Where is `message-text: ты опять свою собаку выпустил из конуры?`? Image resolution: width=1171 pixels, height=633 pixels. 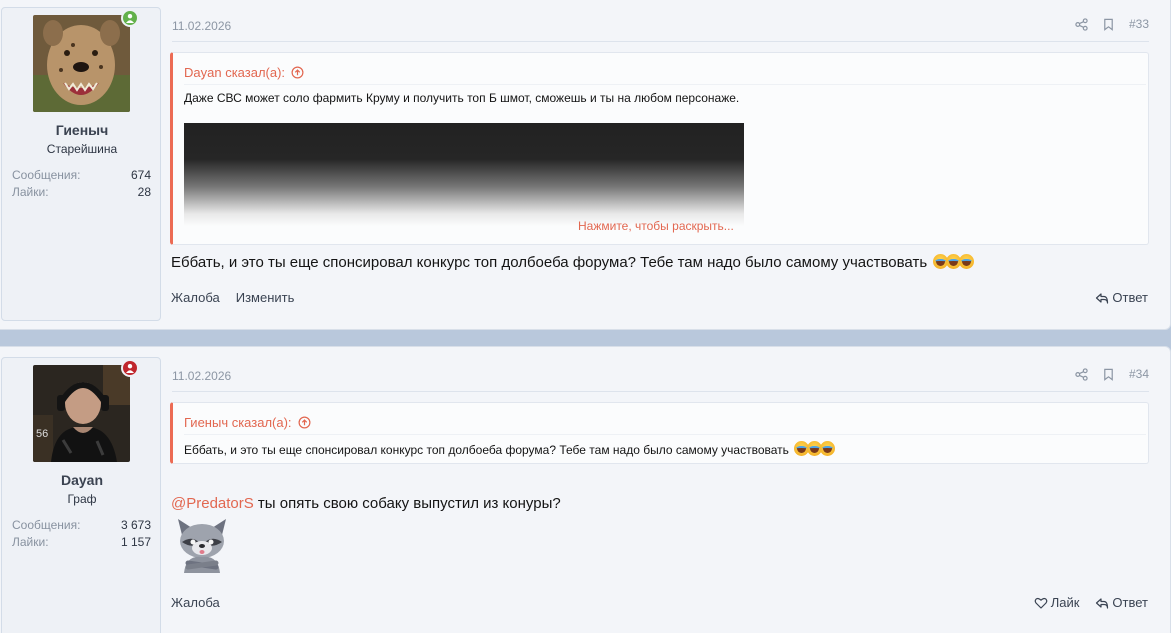 message-text: ты опять свою собаку выпустил из конуры? is located at coordinates (407, 503).